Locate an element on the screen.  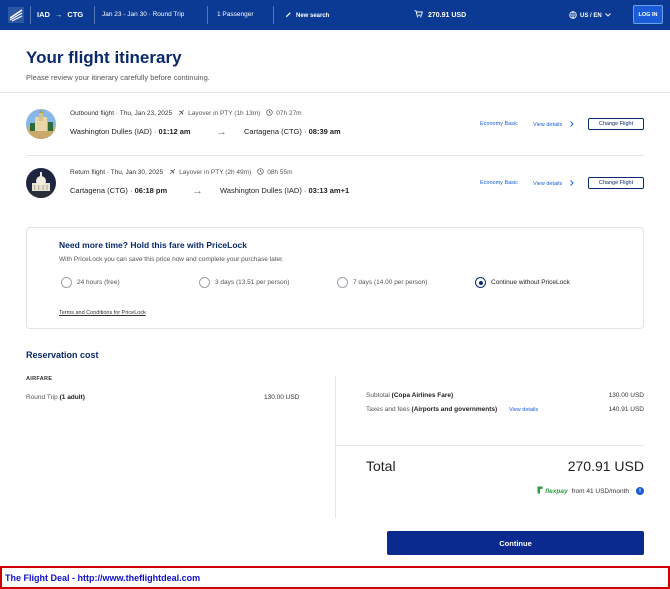
pricelock-option-3days: 3 days (13.51 per person) is located at coordinates (244, 282).